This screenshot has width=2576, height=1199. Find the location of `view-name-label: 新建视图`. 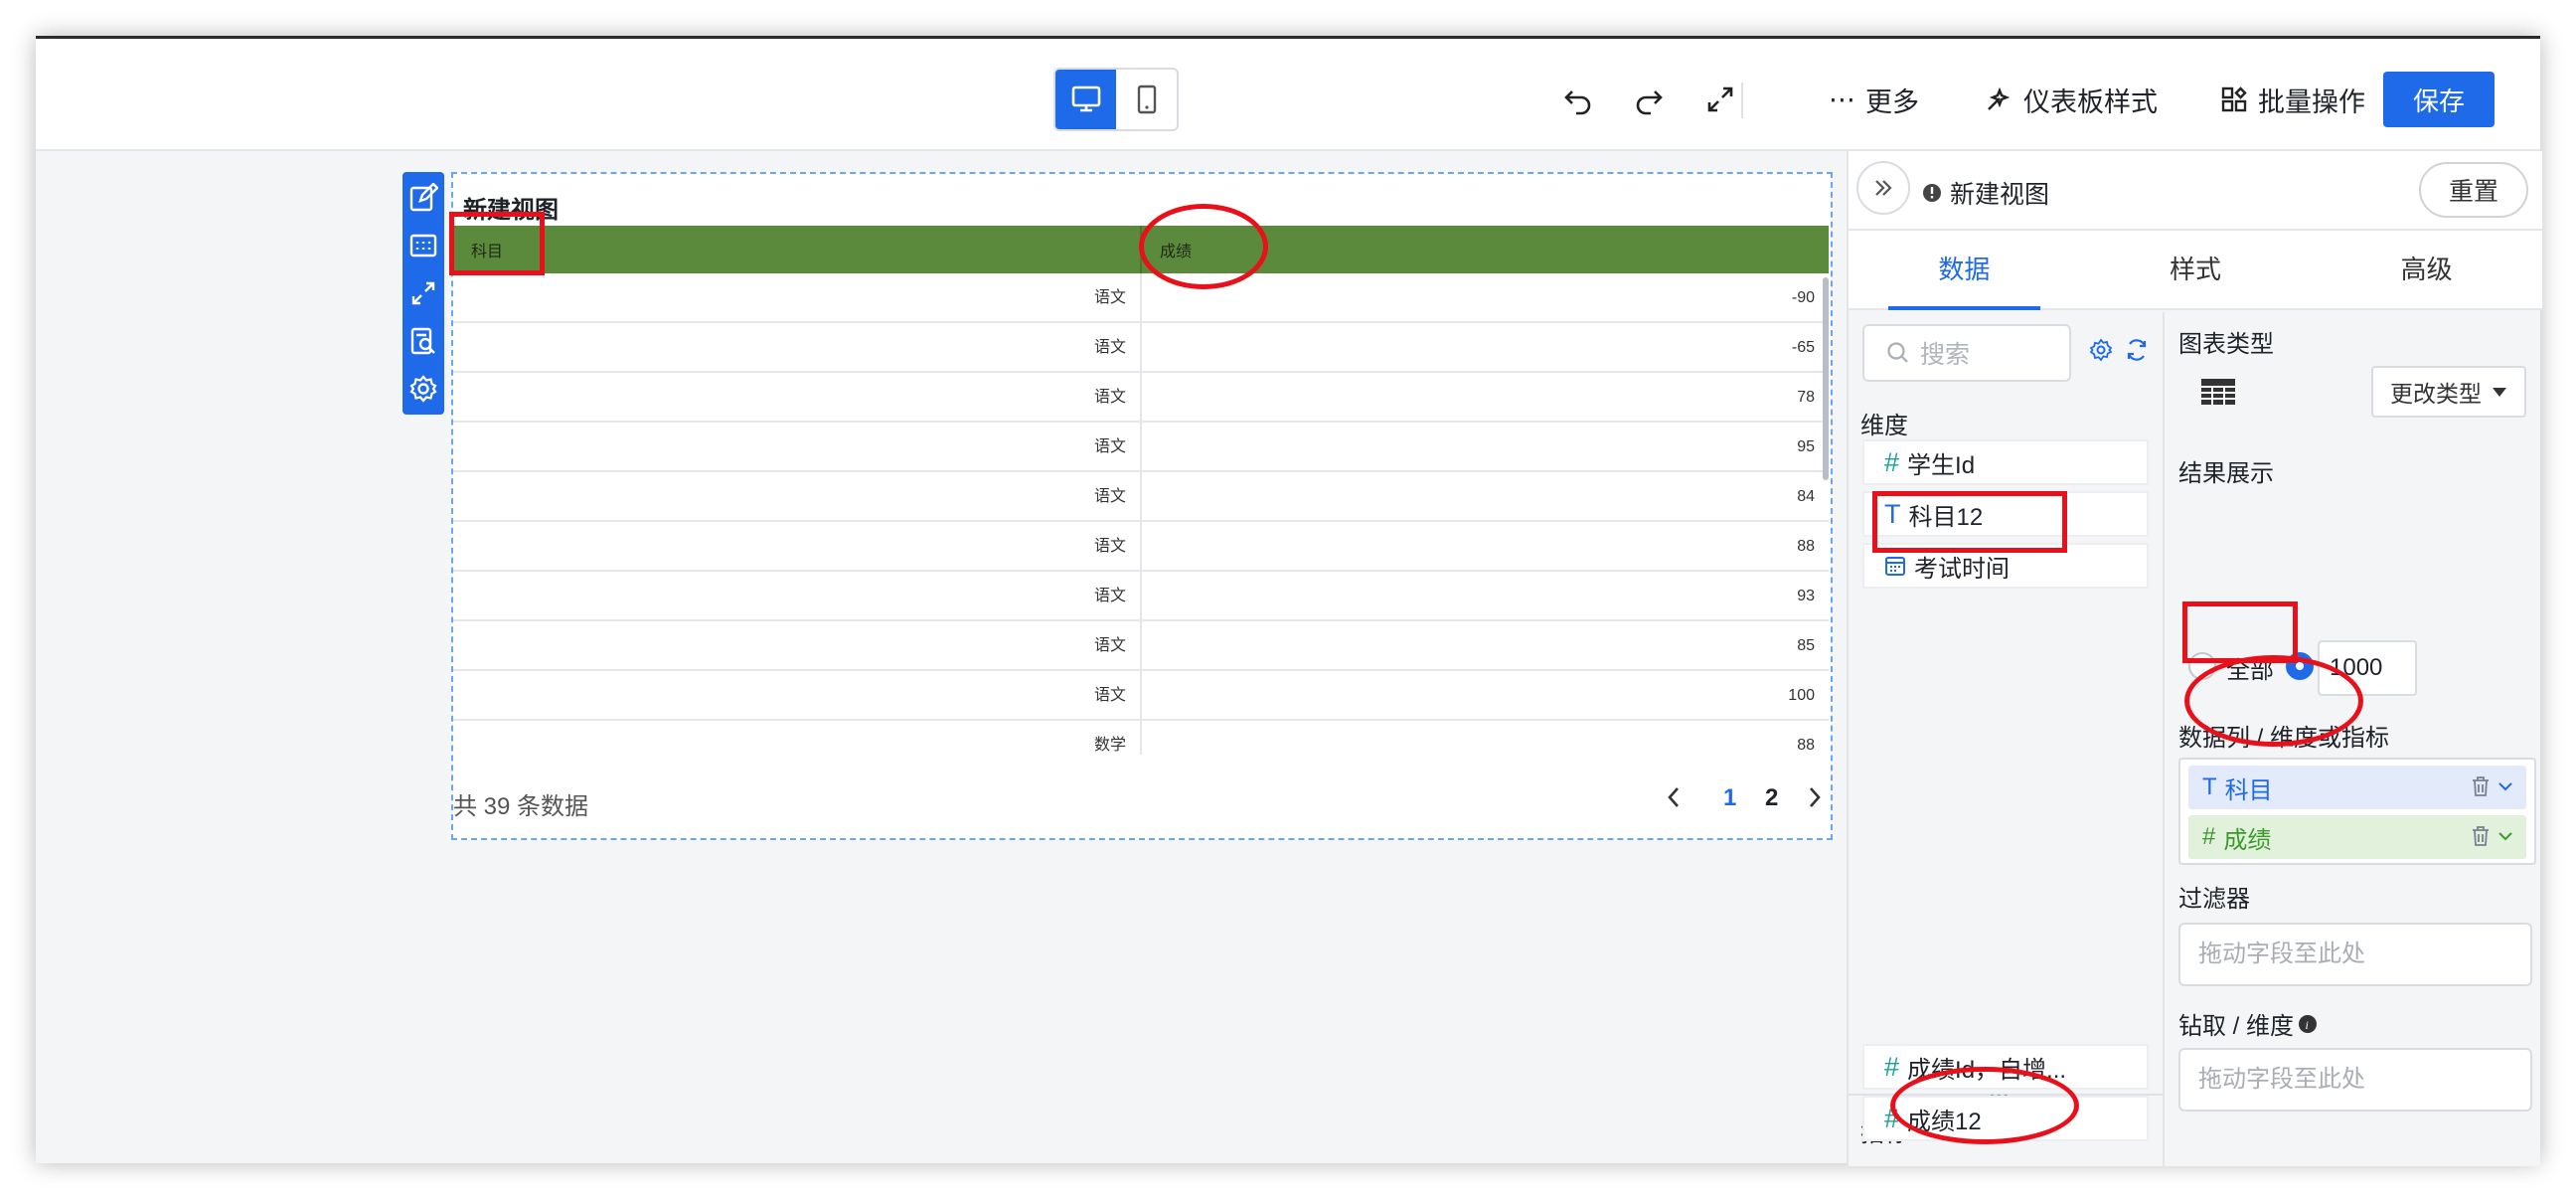

view-name-label: 新建视图 is located at coordinates (2000, 195).